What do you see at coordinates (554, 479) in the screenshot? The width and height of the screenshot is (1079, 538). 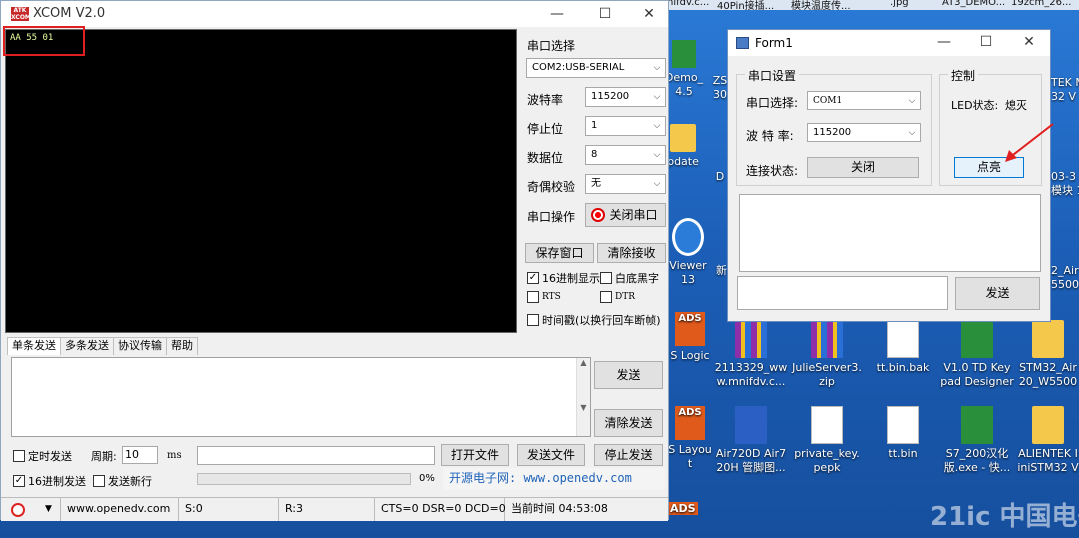 I see `website-banner: 开源电子网: www.openedv.com` at bounding box center [554, 479].